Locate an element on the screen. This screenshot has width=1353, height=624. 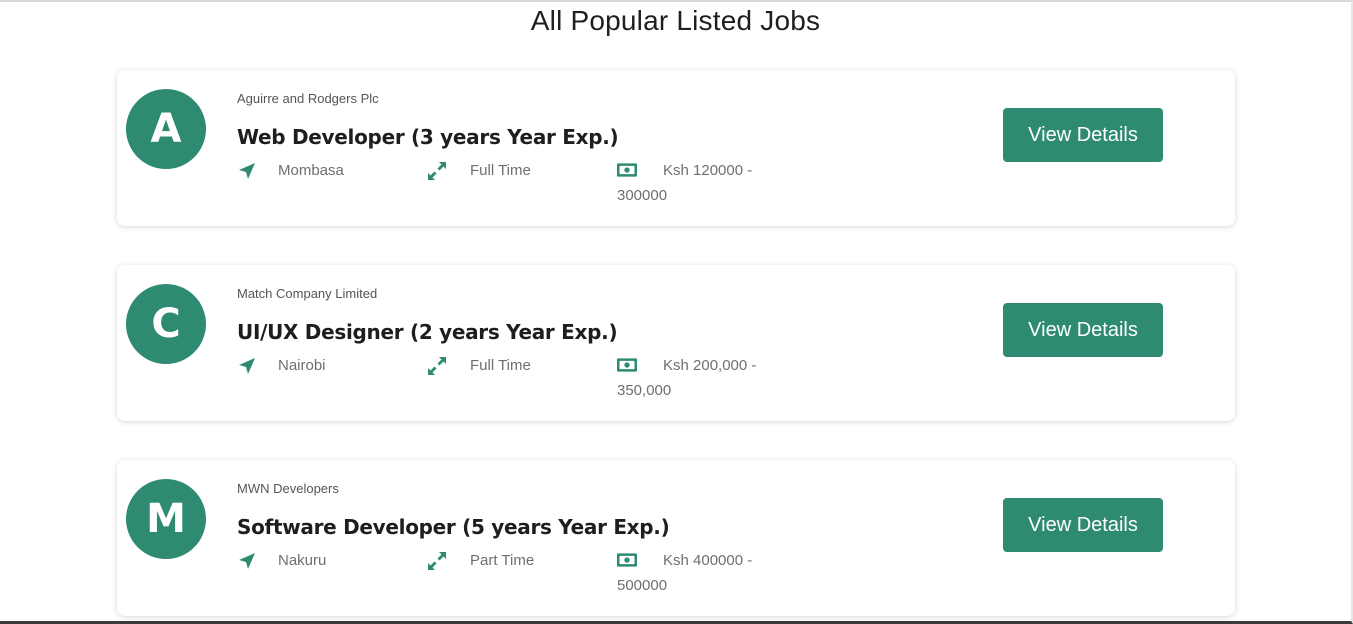
job-salary: Ksh 120000 - 300000 is located at coordinates (685, 183).